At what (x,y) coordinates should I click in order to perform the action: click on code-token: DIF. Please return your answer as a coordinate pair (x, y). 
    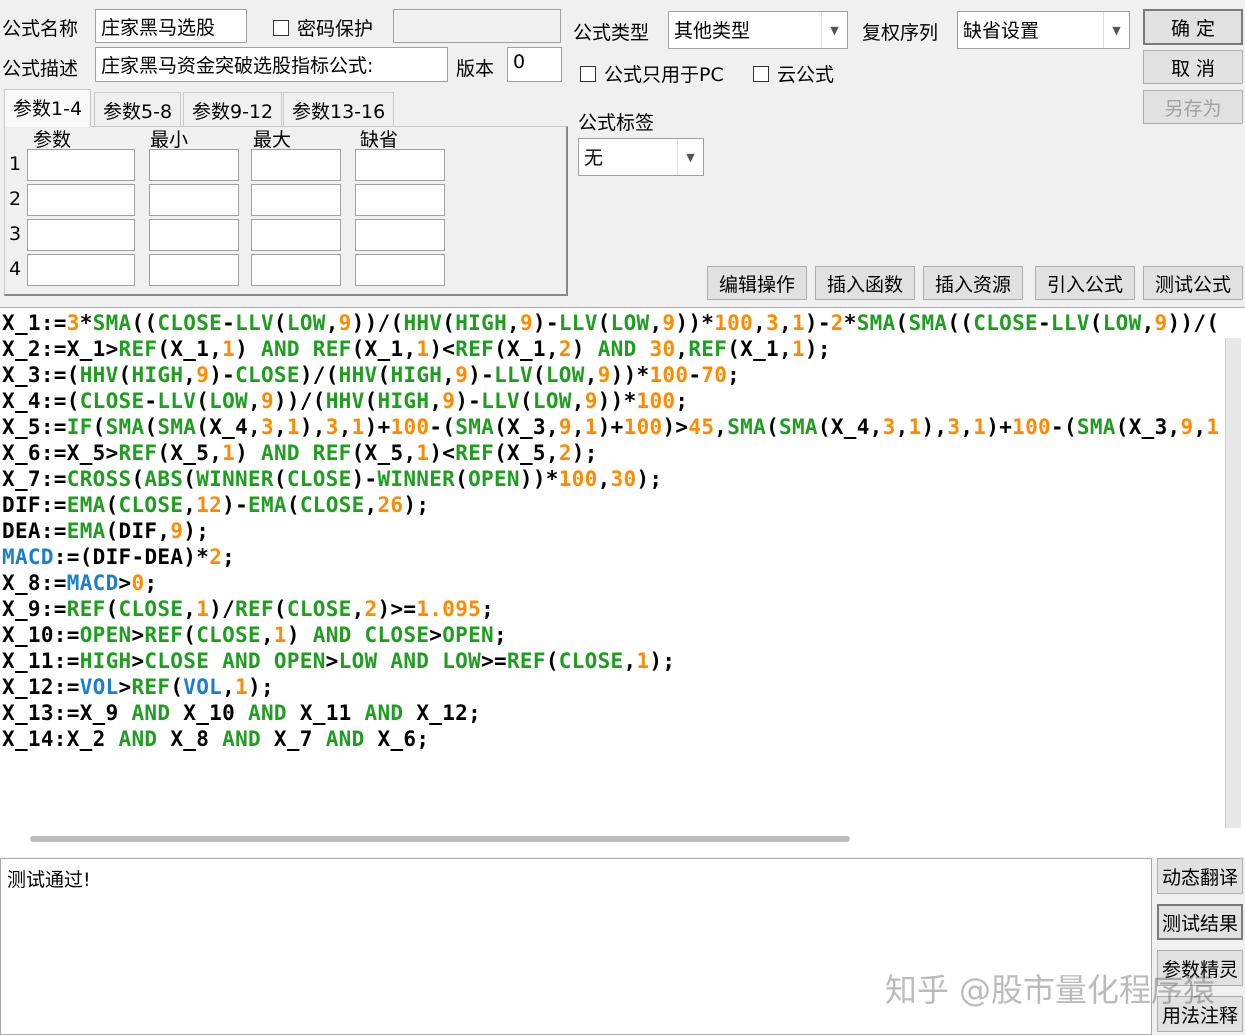
    Looking at the image, I should click on (138, 531).